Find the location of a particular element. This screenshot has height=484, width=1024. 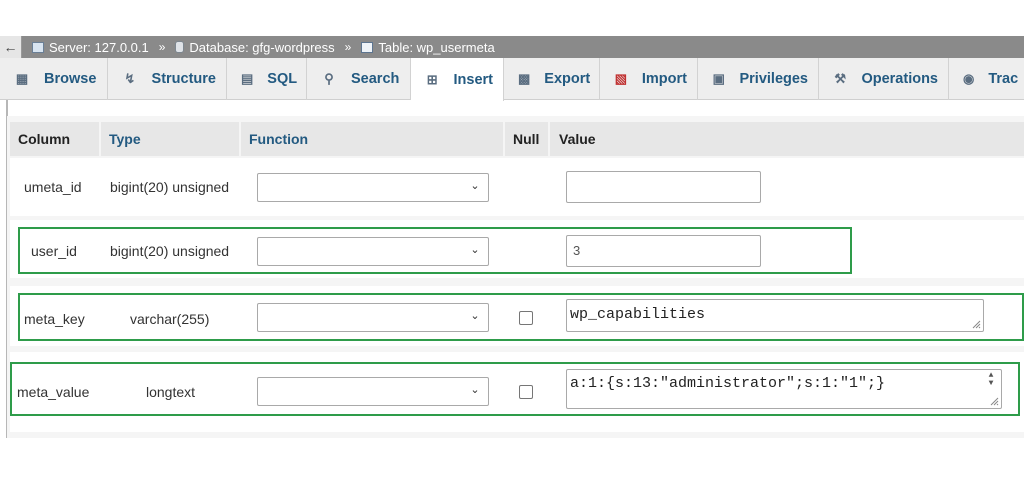

header-type: Type is located at coordinates (170, 139).